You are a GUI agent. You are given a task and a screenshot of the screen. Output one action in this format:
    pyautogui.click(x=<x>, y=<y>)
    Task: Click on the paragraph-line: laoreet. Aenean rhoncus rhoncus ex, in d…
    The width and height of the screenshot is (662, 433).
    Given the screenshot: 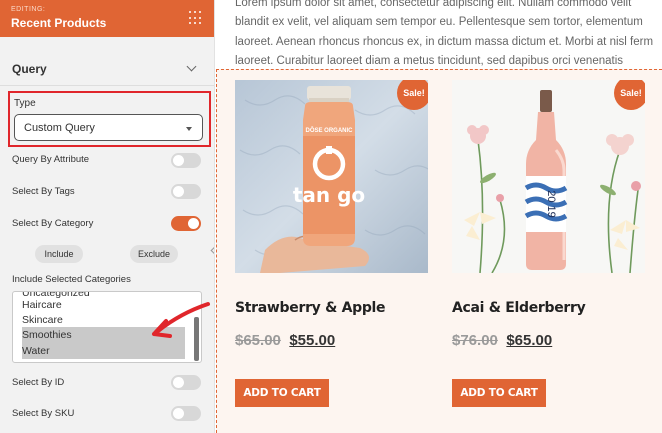 What is the action you would take?
    pyautogui.click(x=444, y=41)
    